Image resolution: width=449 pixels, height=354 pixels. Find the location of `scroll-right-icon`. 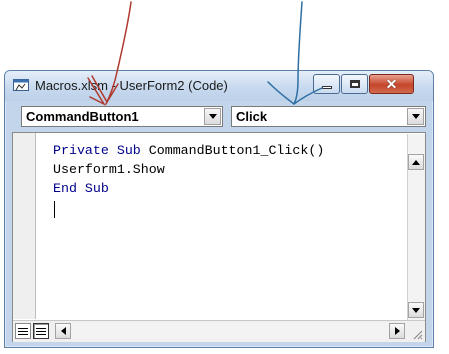

scroll-right-icon is located at coordinates (397, 331).